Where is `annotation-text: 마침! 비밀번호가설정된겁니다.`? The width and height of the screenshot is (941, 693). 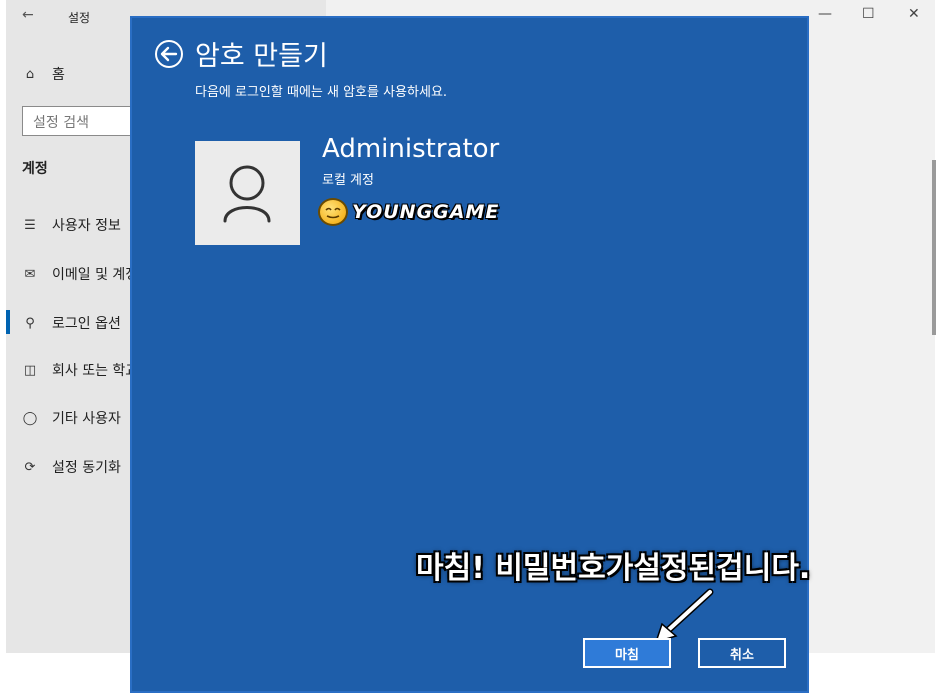 annotation-text: 마침! 비밀번호가설정된겁니다. is located at coordinates (613, 568).